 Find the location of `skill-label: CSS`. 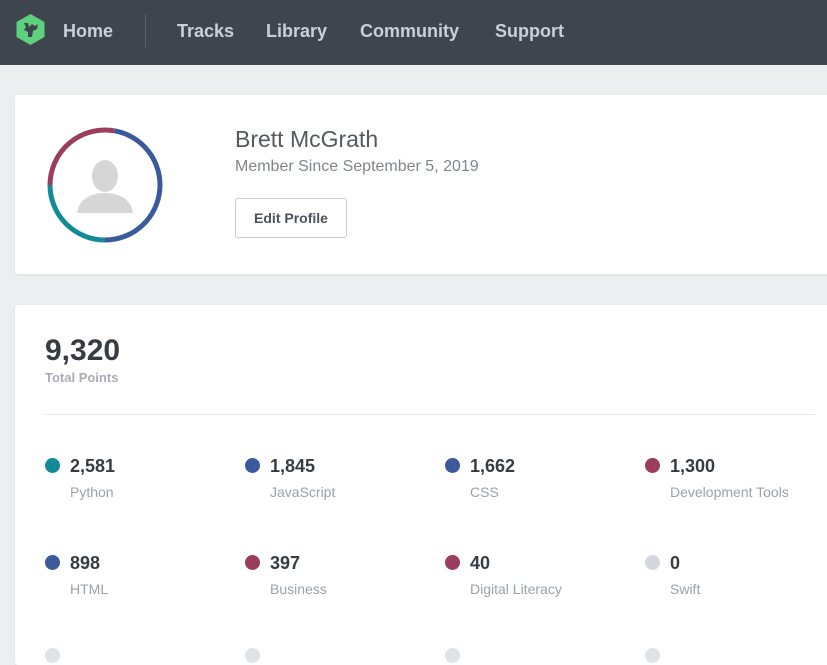

skill-label: CSS is located at coordinates (484, 492).